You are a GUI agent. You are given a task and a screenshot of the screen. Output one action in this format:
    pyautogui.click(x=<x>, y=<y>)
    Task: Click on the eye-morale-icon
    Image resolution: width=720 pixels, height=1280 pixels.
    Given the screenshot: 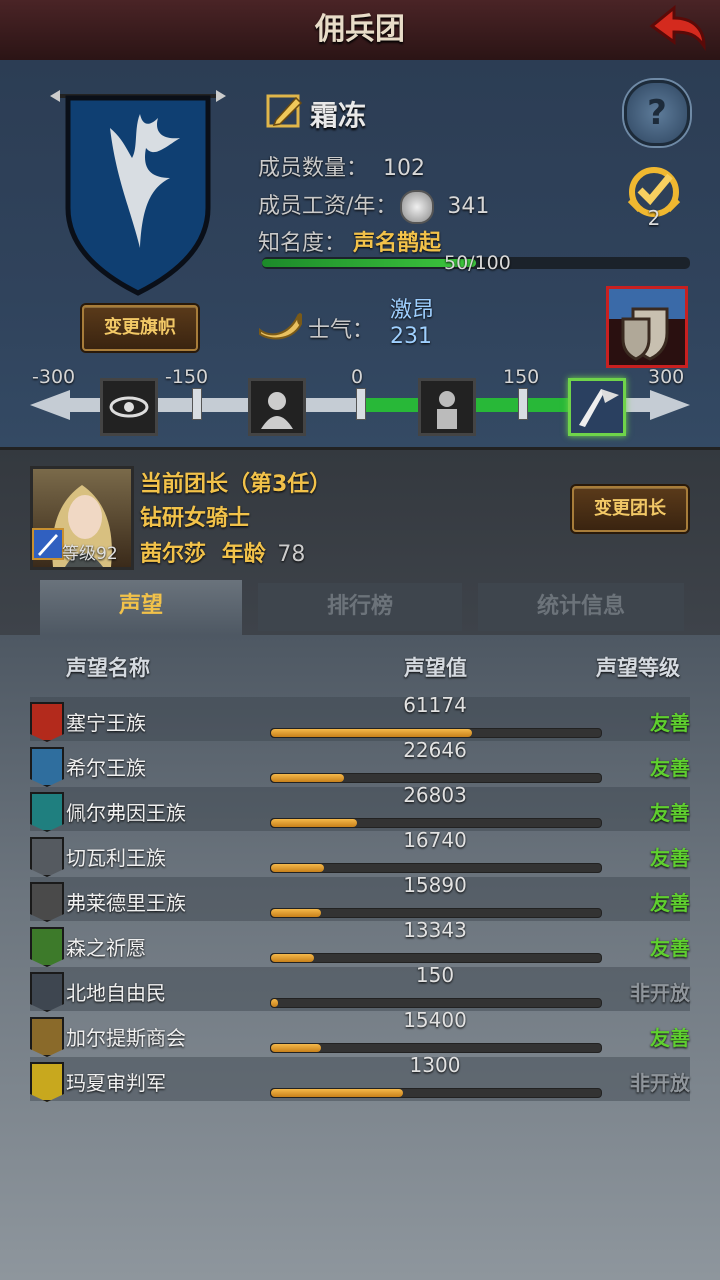 What is the action you would take?
    pyautogui.click(x=129, y=407)
    